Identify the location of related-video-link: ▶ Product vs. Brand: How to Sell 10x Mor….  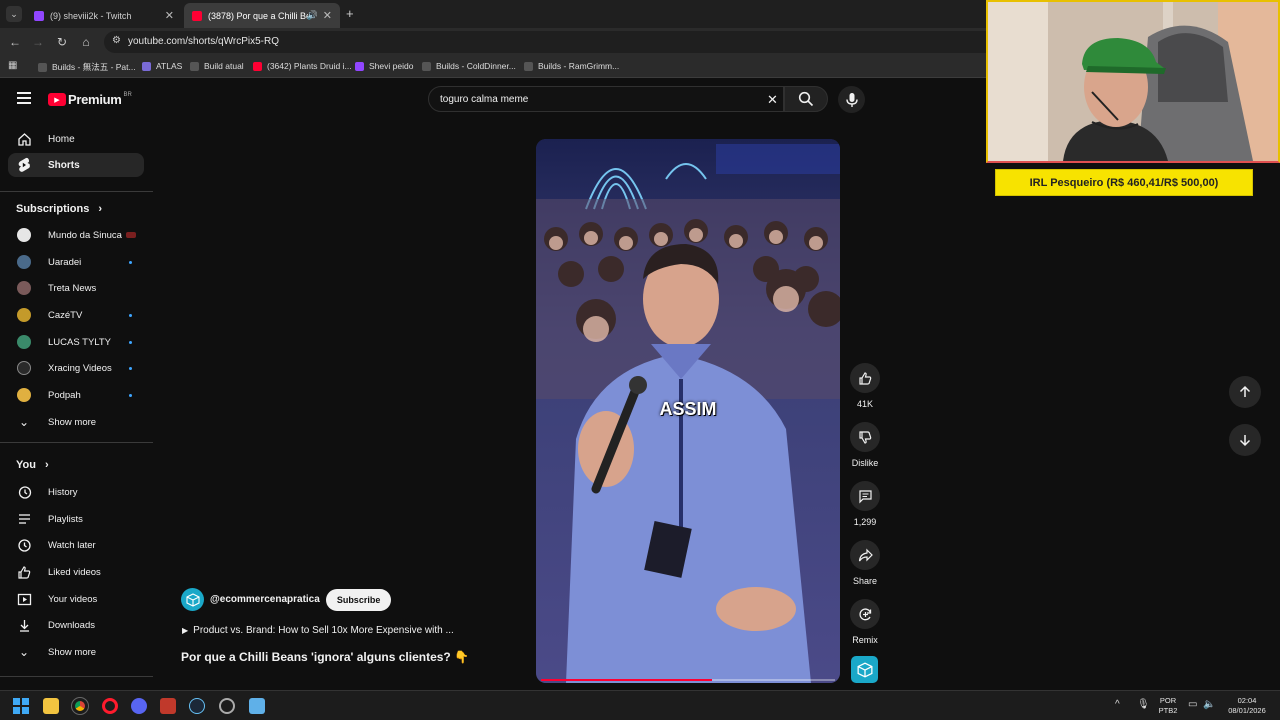
(318, 630).